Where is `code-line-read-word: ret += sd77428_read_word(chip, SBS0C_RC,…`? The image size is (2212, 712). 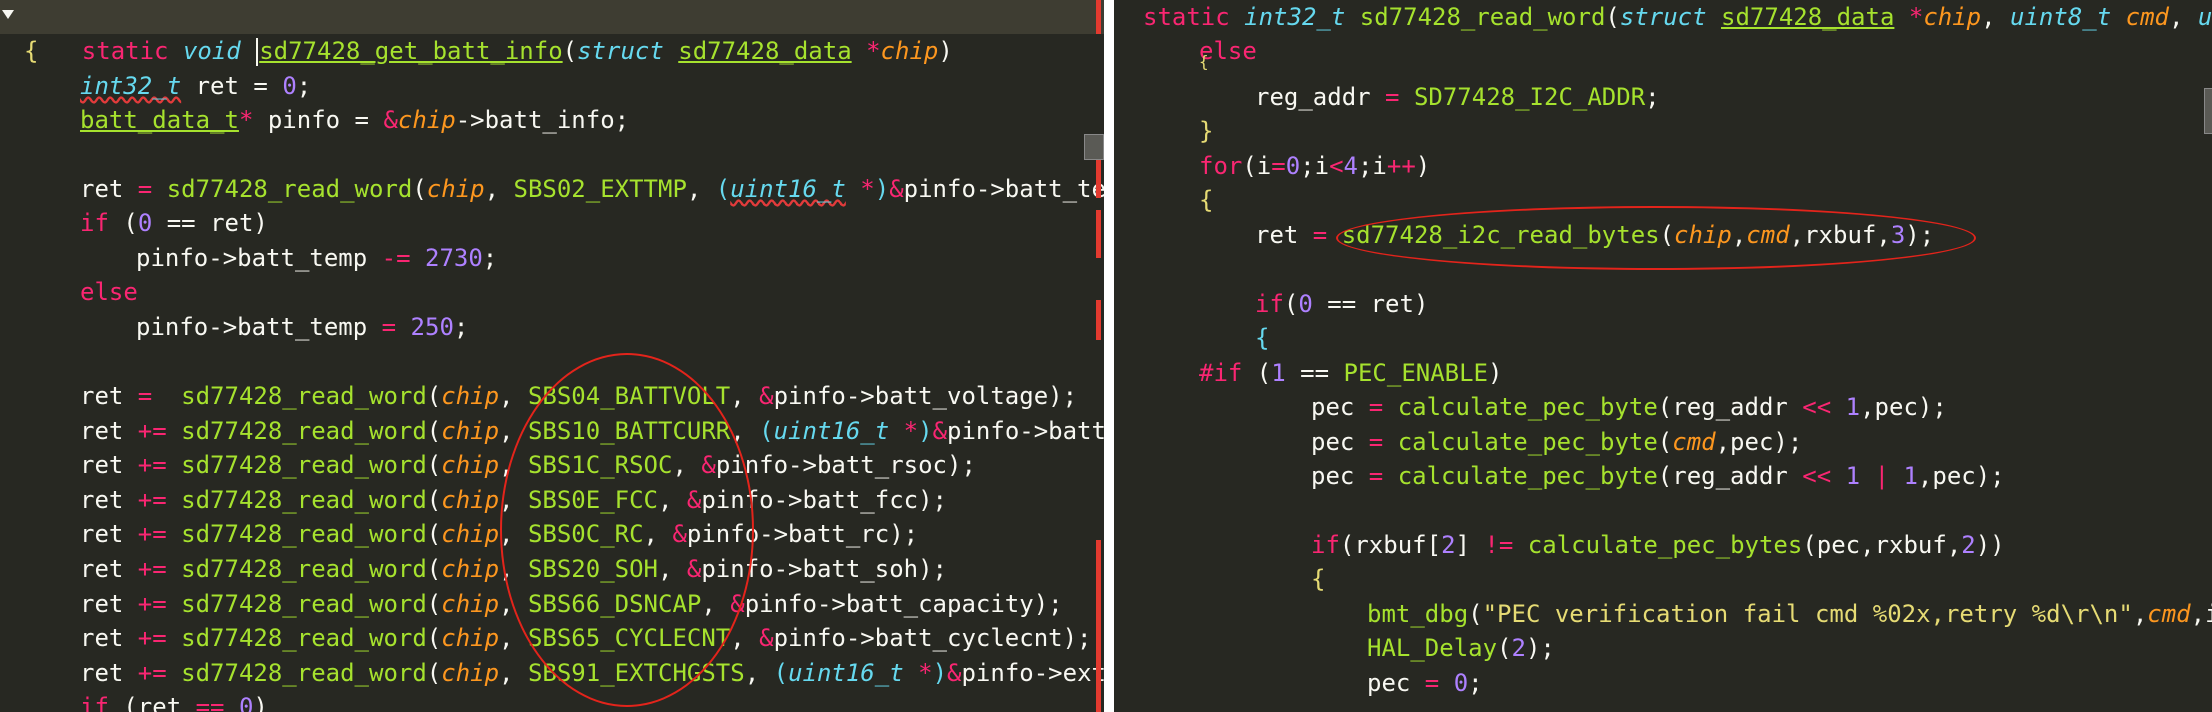
code-line-read-word: ret += sd77428_read_word(chip, SBS0C_RC,… is located at coordinates (552, 534).